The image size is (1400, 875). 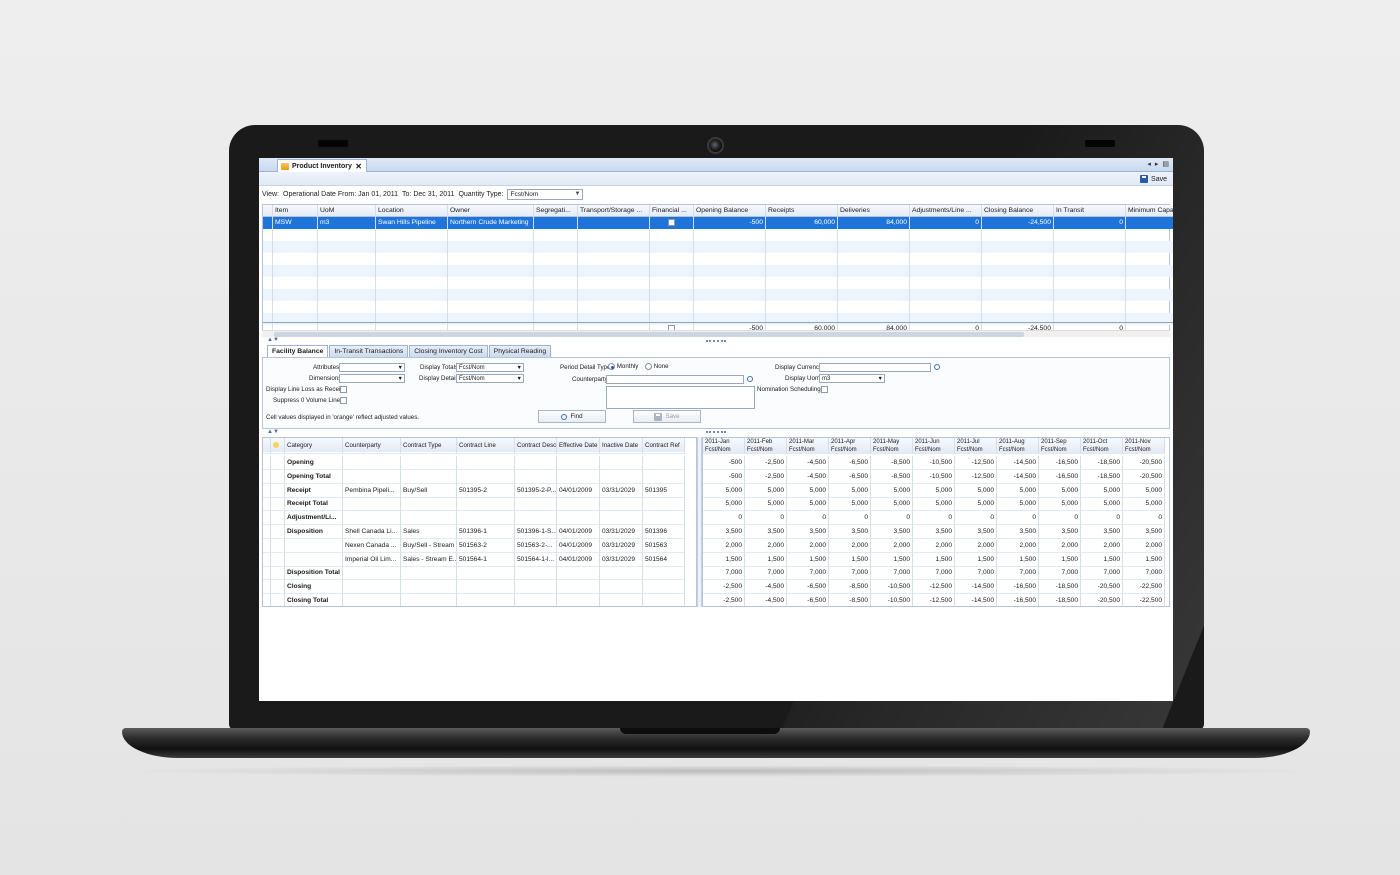 What do you see at coordinates (372, 378) in the screenshot?
I see `dimensions-select: ▼` at bounding box center [372, 378].